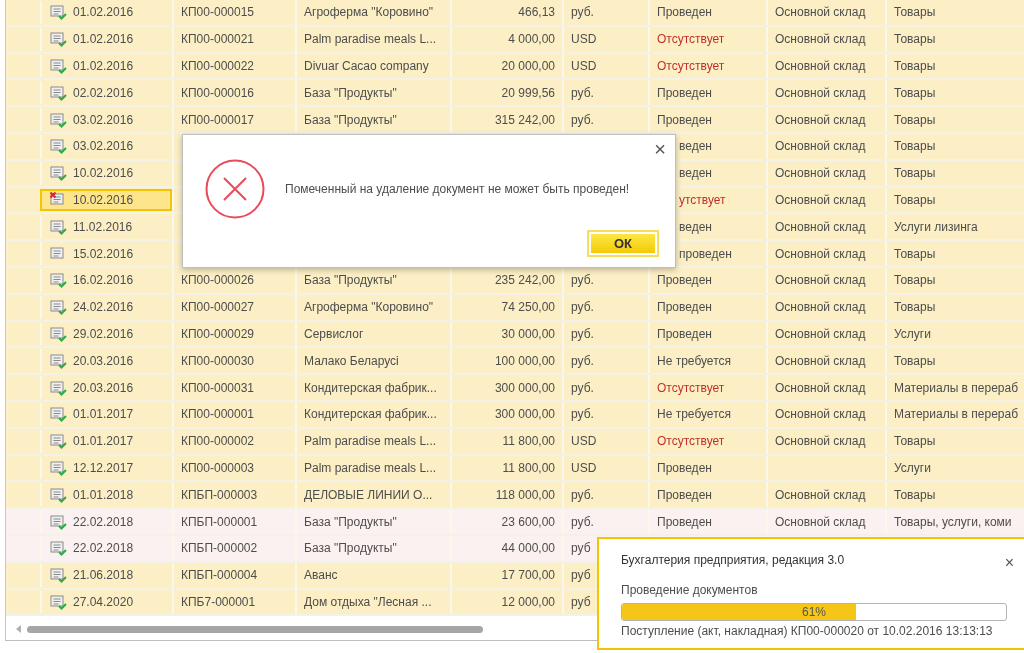 The height and width of the screenshot is (653, 1024). Describe the element at coordinates (528, 601) in the screenshot. I see `amount-cell: 12 000,00` at that location.